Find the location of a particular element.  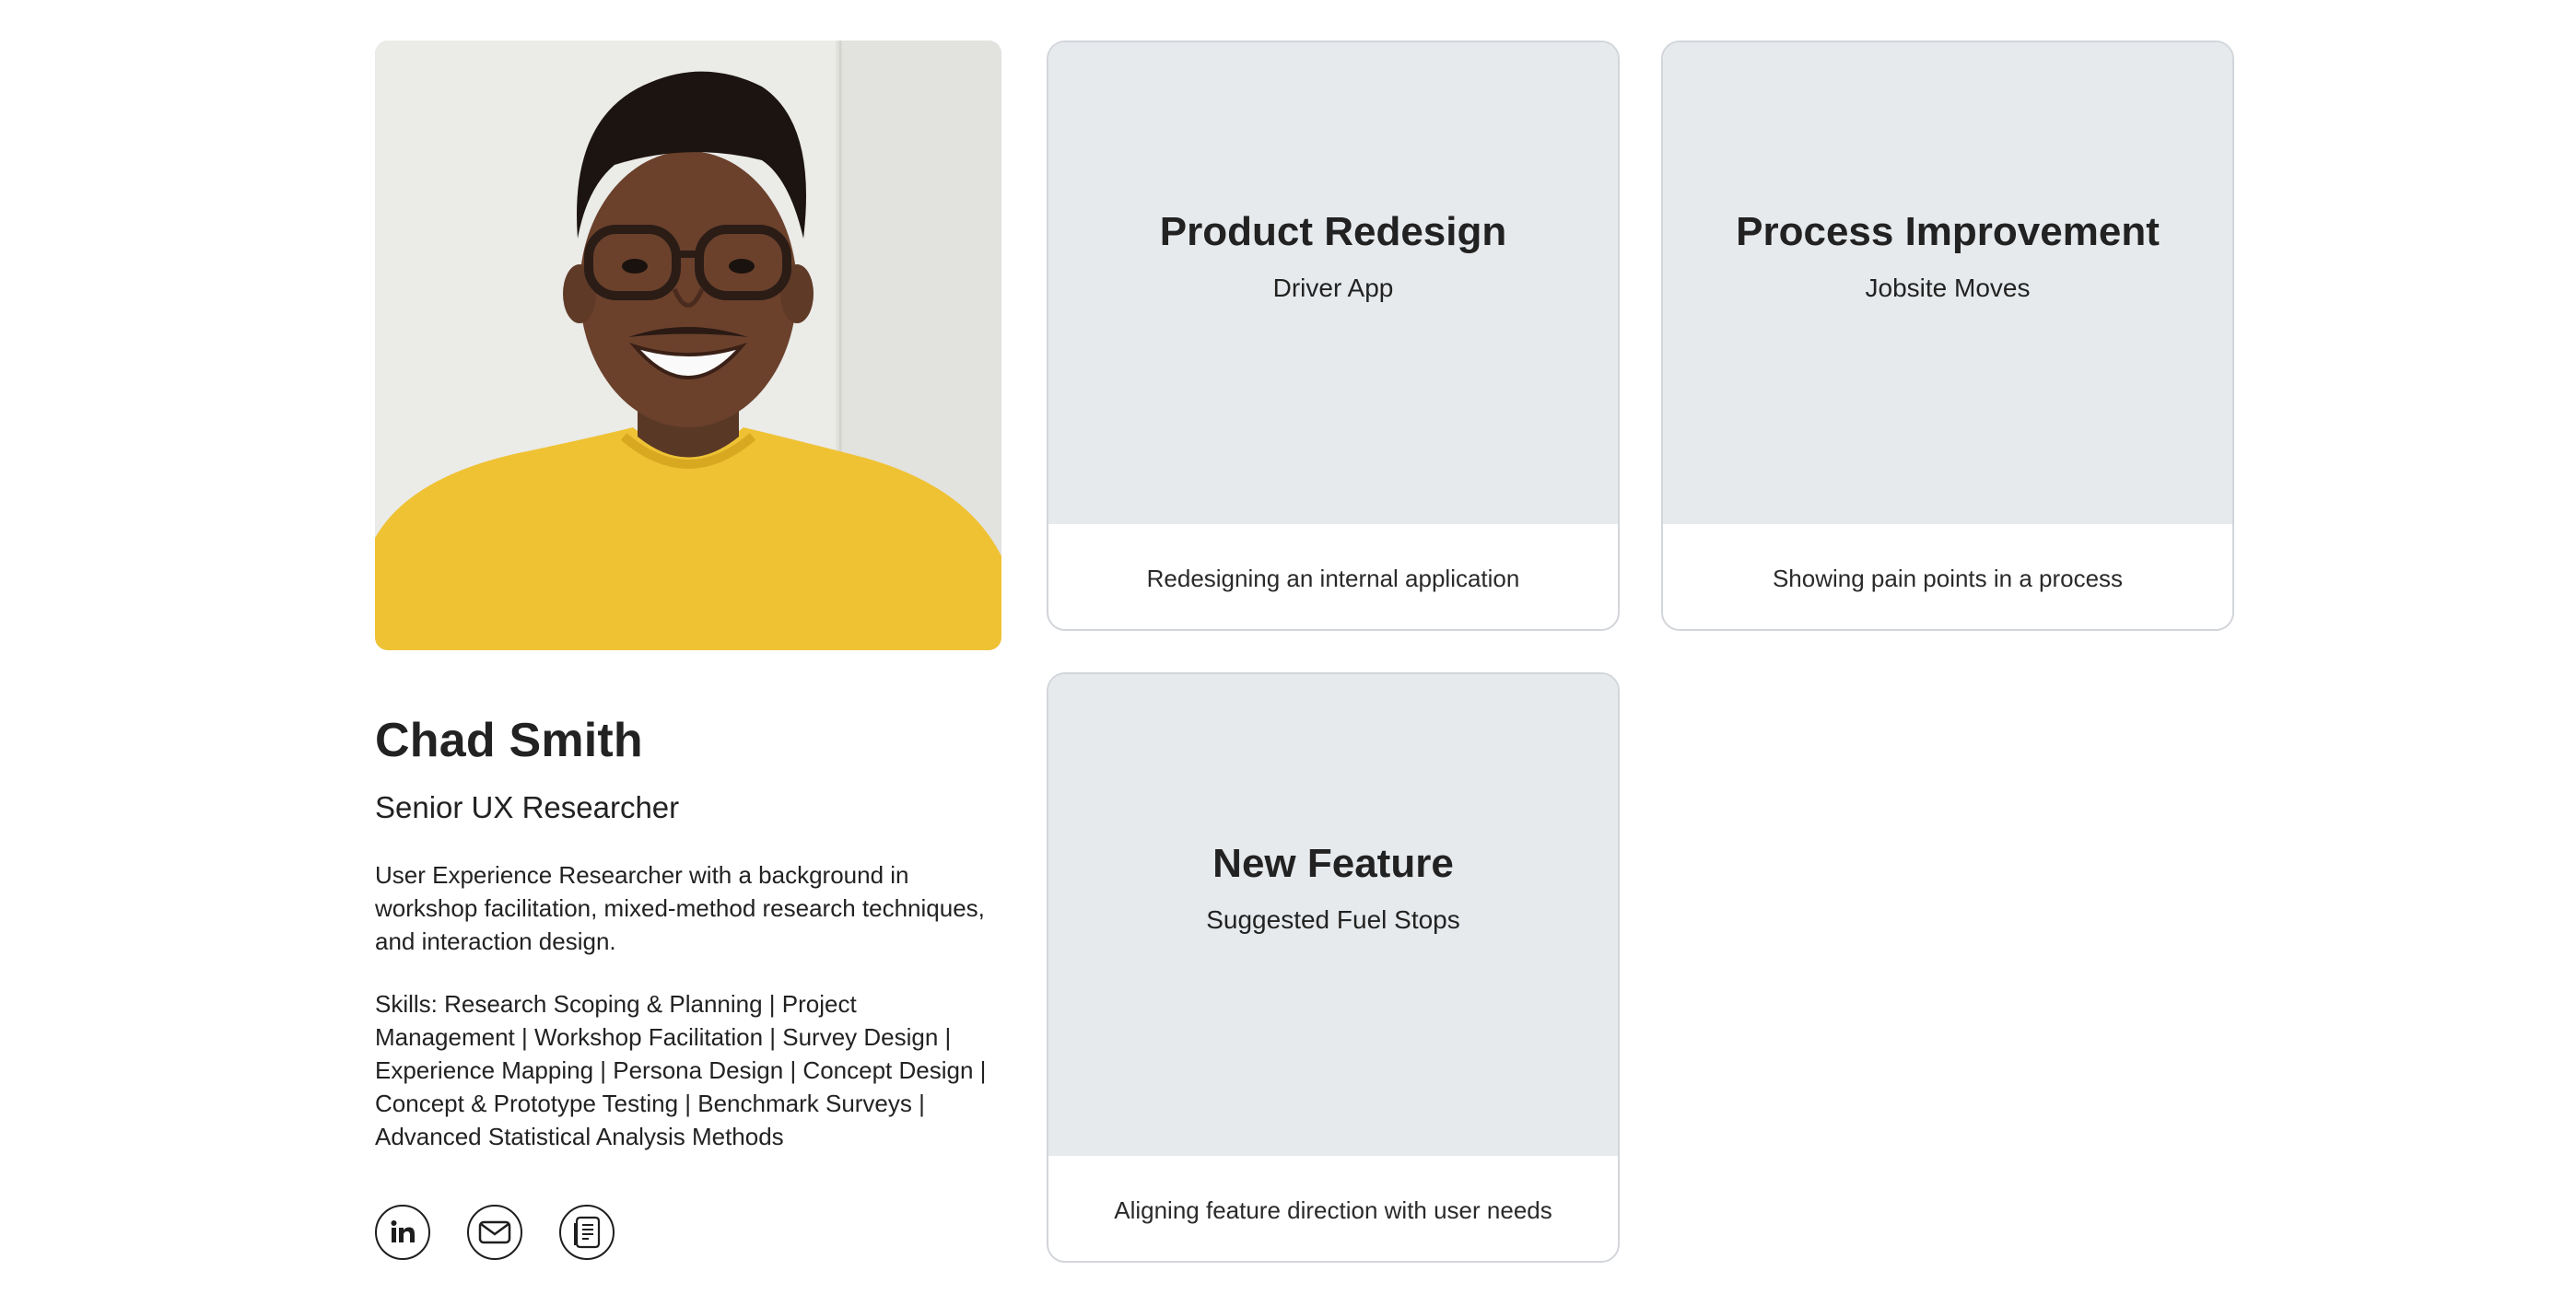

profile-role: Senior UX Researcher is located at coordinates (527, 807).